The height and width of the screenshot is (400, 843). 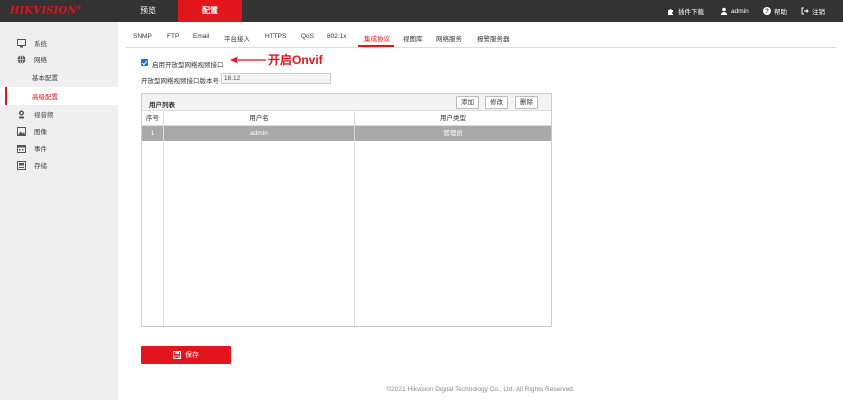 I want to click on logout-label: 注销, so click(x=818, y=12).